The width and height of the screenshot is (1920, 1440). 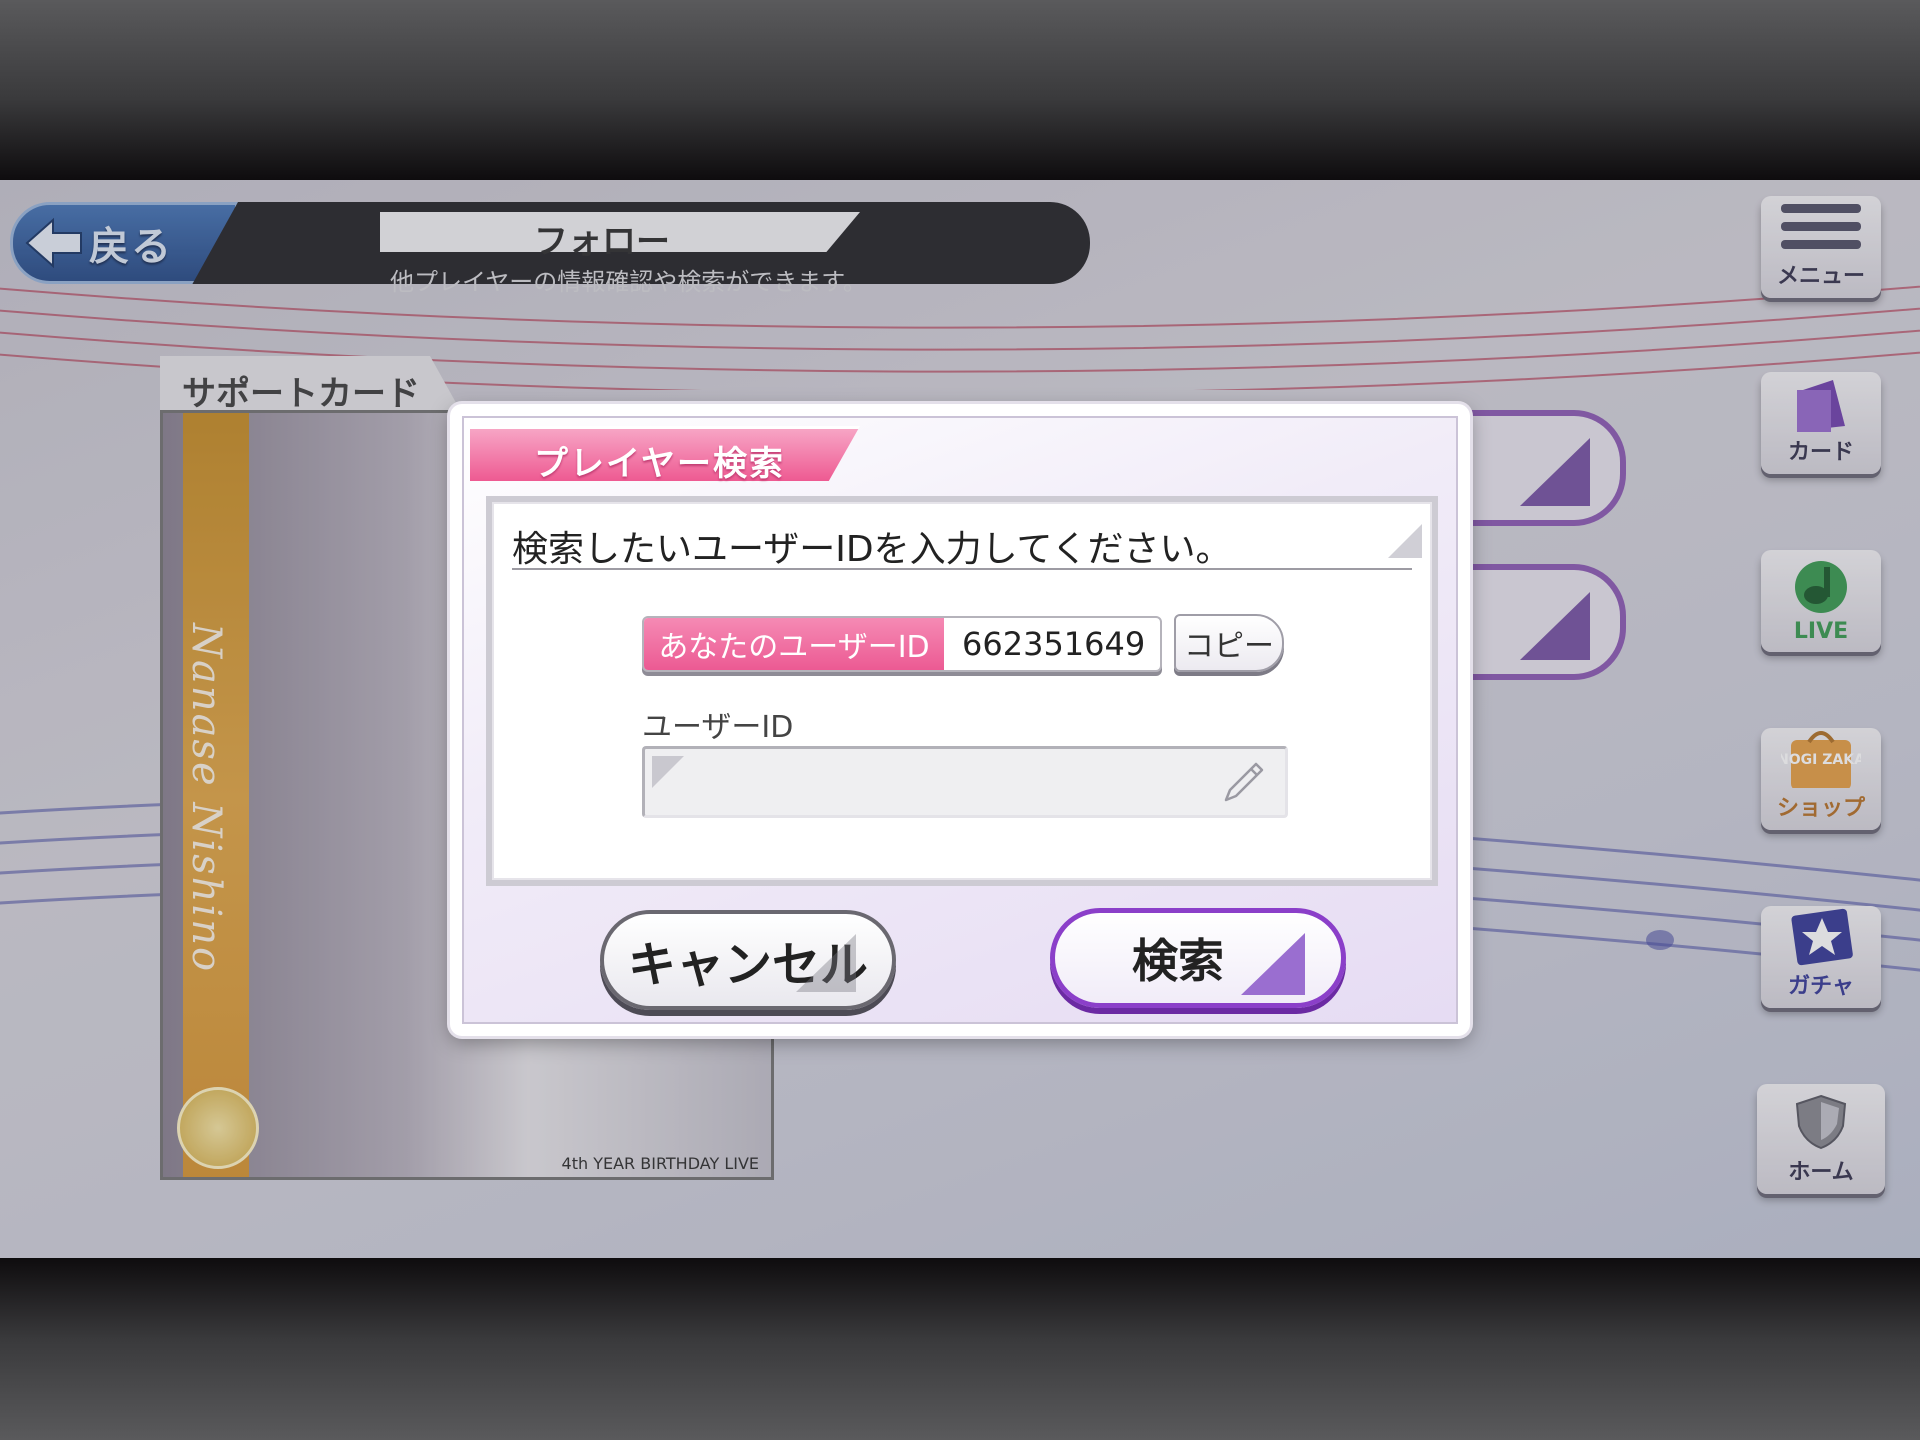 I want to click on my-user-id-box: あなたのユーザーID 662351649, so click(x=902, y=644).